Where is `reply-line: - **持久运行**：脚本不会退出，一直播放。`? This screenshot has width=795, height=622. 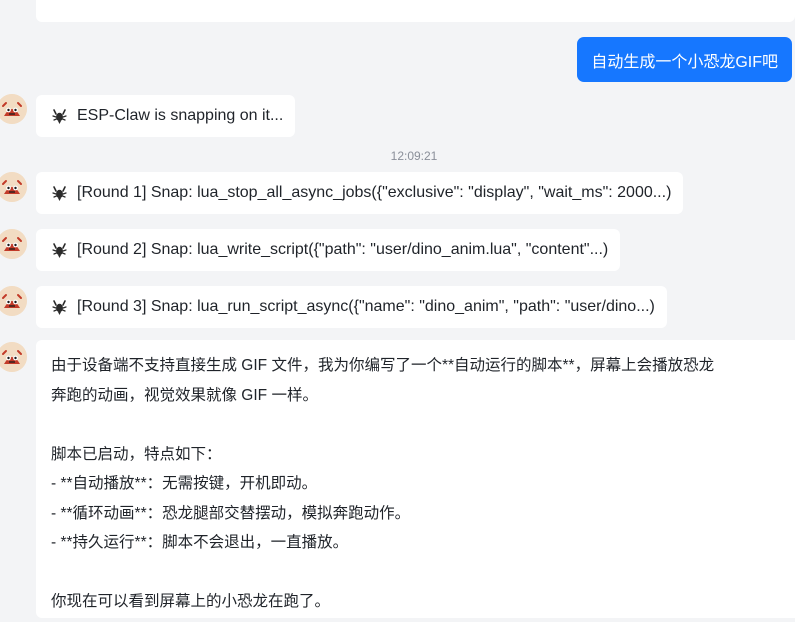
reply-line: - **持久运行**：脚本不会退出，一直播放。 is located at coordinates (200, 542).